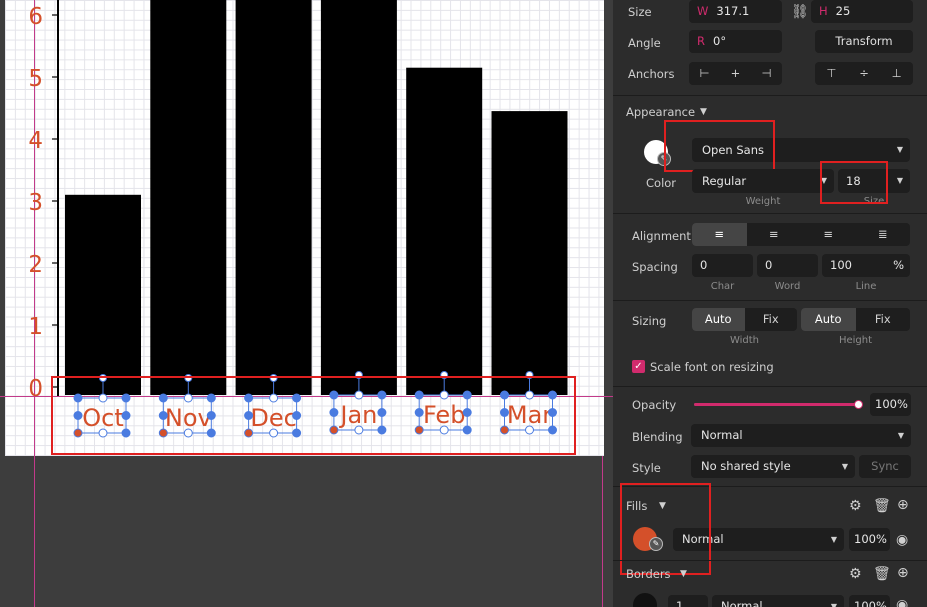  Describe the element at coordinates (645, 600) in the screenshot. I see `border-color-swatch` at that location.